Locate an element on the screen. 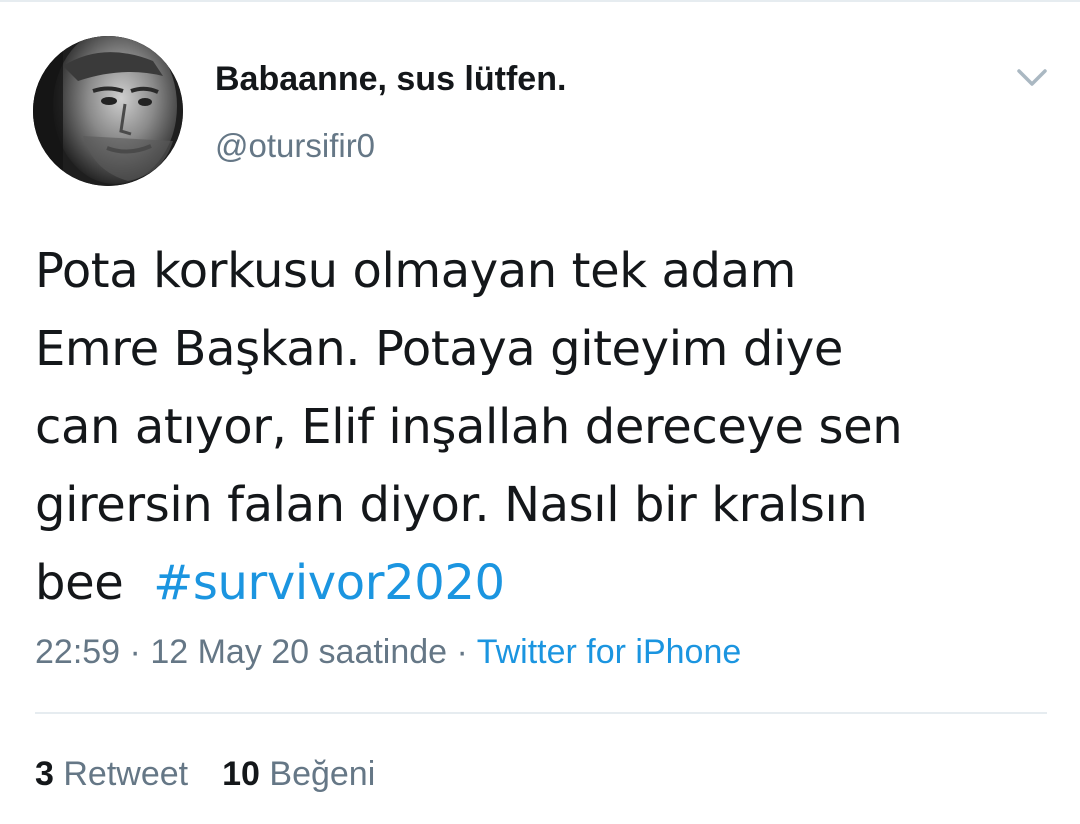 The width and height of the screenshot is (1080, 824). like-label: Beğeni is located at coordinates (322, 774).